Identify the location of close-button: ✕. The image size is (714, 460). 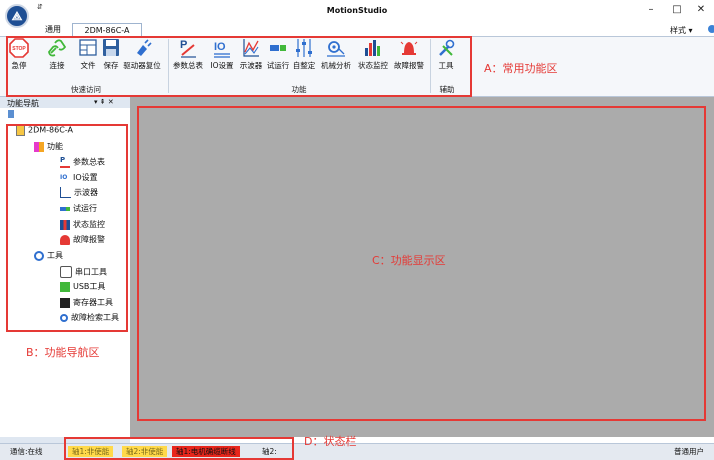
(701, 10).